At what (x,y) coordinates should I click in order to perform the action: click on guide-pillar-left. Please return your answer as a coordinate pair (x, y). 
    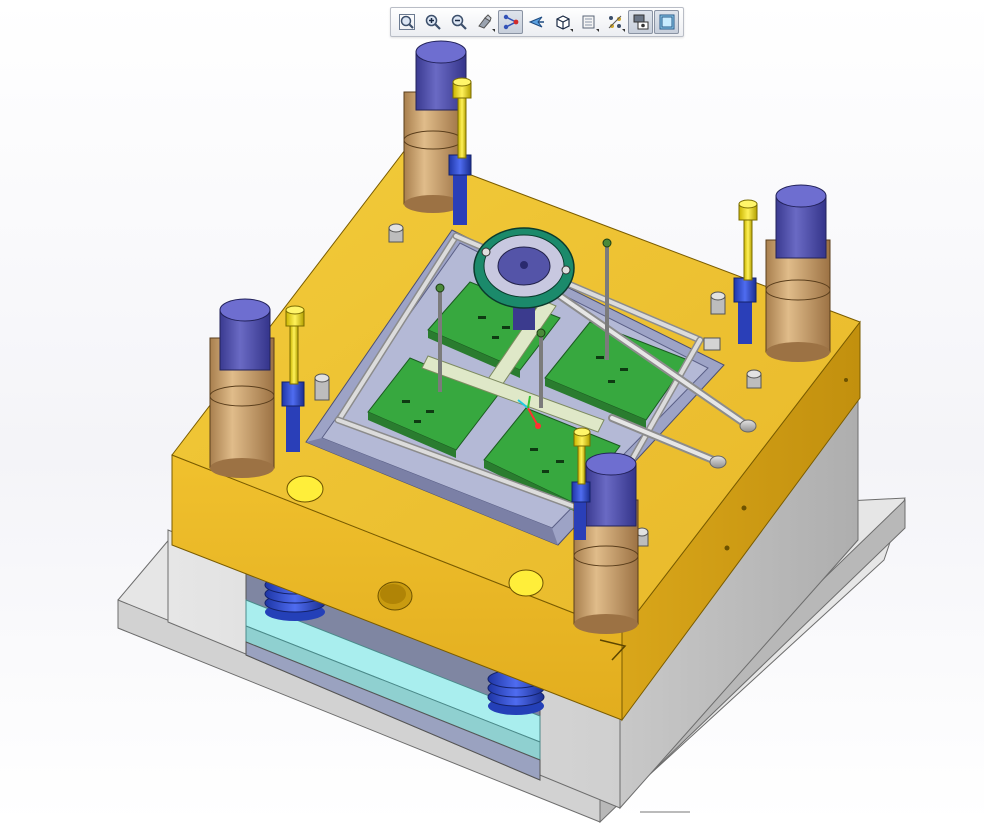
    Looking at the image, I should click on (242, 388).